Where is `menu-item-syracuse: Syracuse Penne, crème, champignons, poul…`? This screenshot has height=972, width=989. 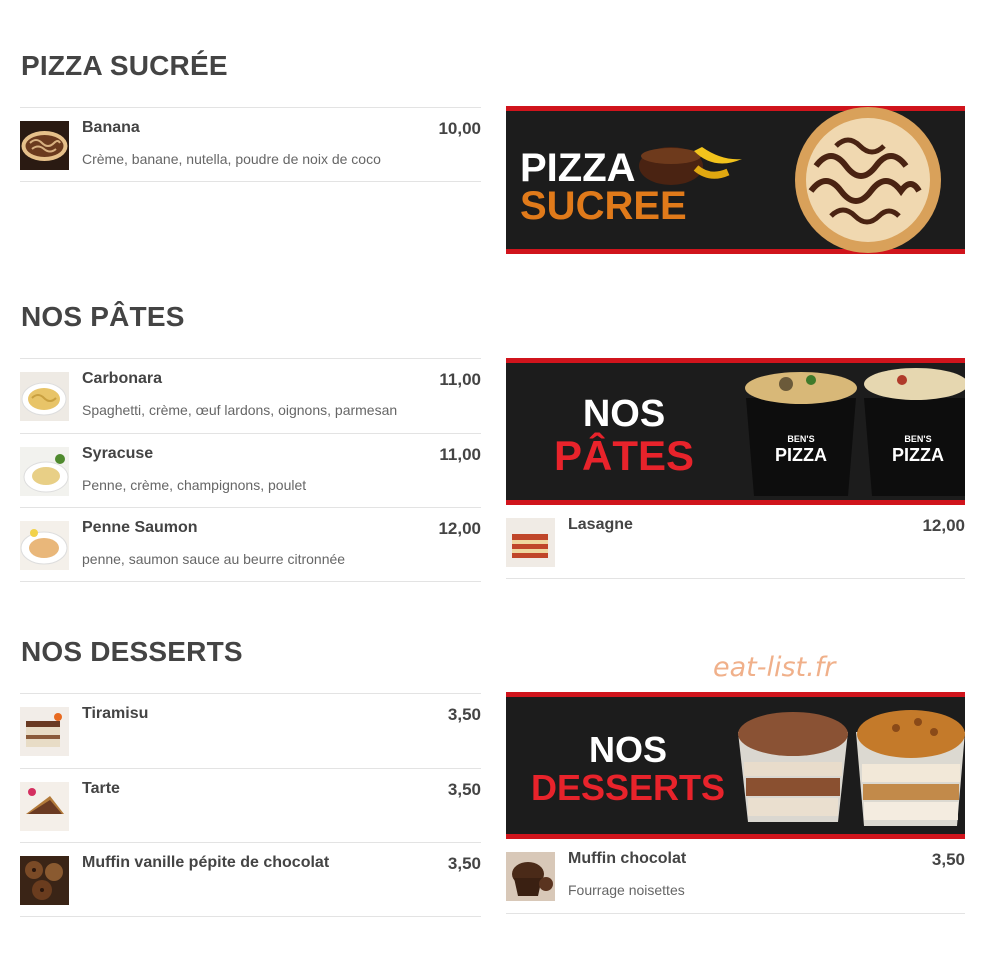 menu-item-syracuse: Syracuse Penne, crème, champignons, poul… is located at coordinates (250, 470).